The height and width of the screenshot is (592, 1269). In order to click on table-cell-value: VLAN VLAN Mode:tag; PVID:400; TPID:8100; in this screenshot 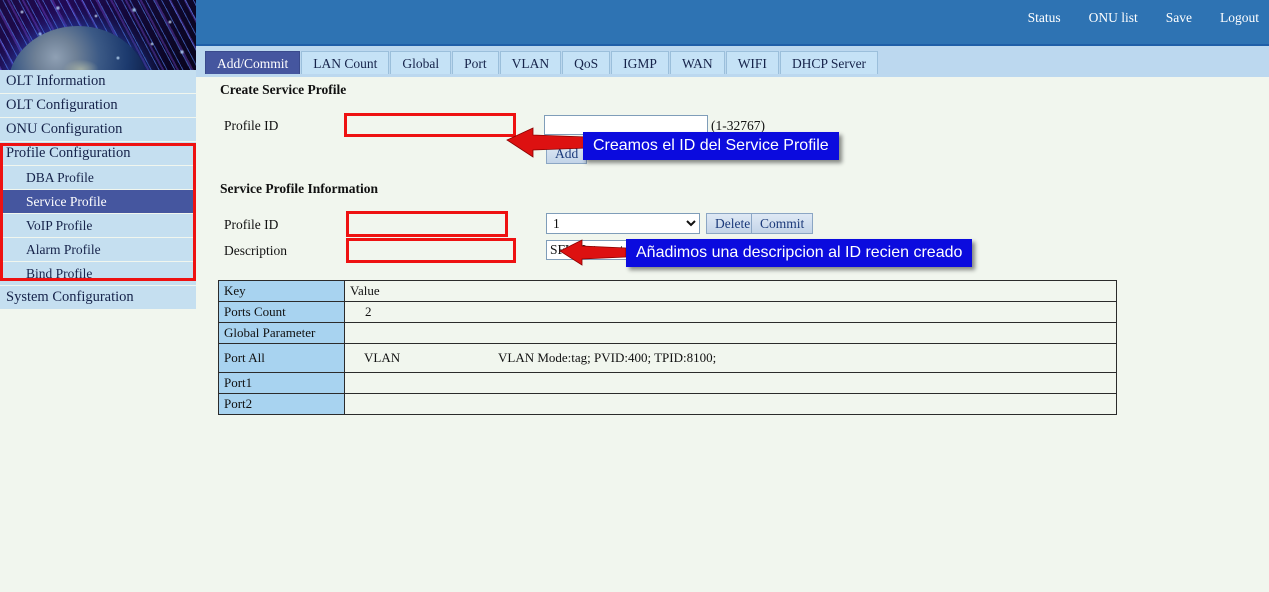, I will do `click(730, 358)`.